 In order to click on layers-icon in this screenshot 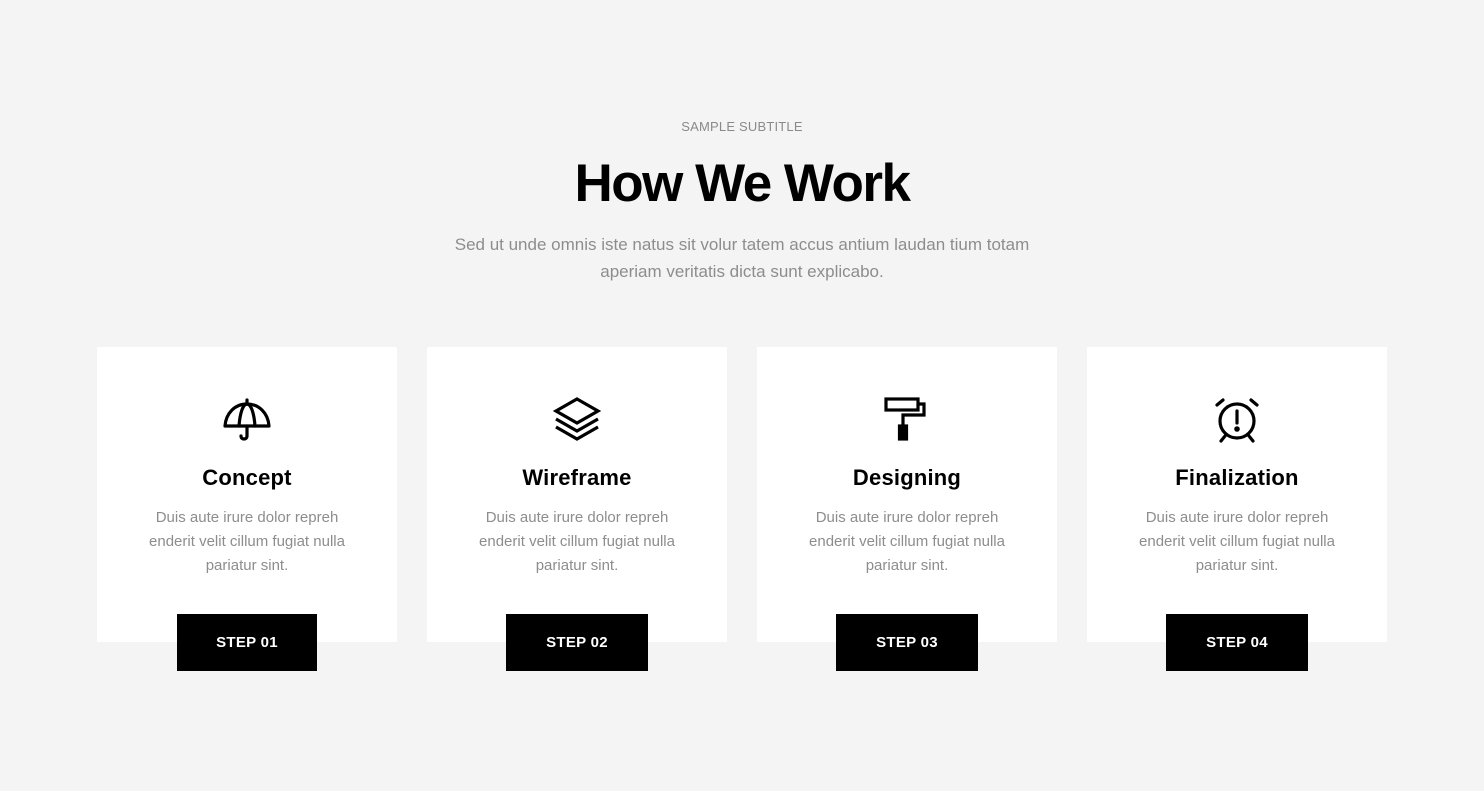, I will do `click(577, 420)`.